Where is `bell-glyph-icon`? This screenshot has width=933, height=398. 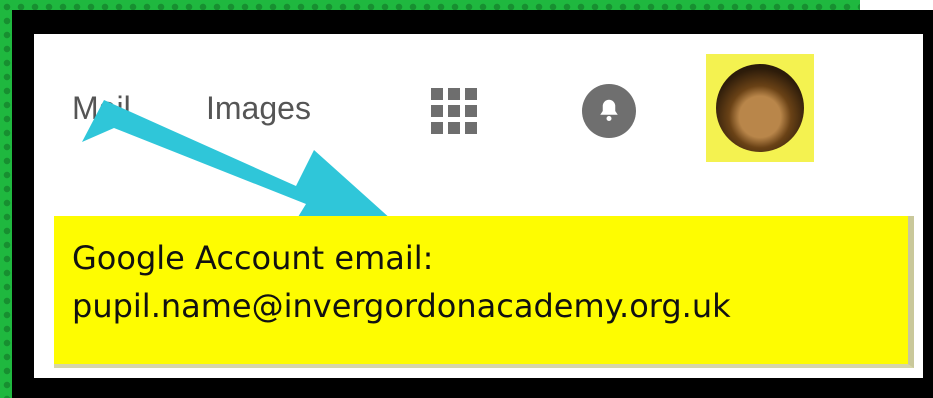
bell-glyph-icon is located at coordinates (609, 110).